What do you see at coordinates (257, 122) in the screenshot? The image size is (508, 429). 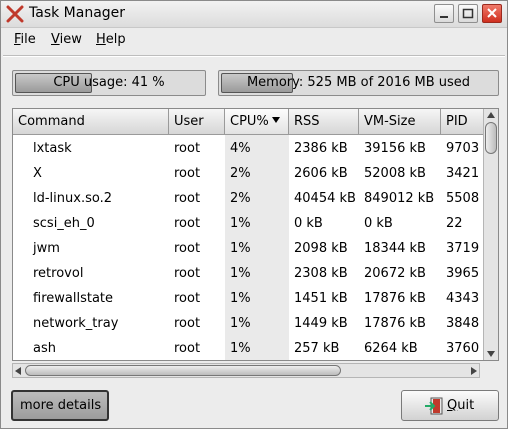 I see `column-header-cpu: CPU%` at bounding box center [257, 122].